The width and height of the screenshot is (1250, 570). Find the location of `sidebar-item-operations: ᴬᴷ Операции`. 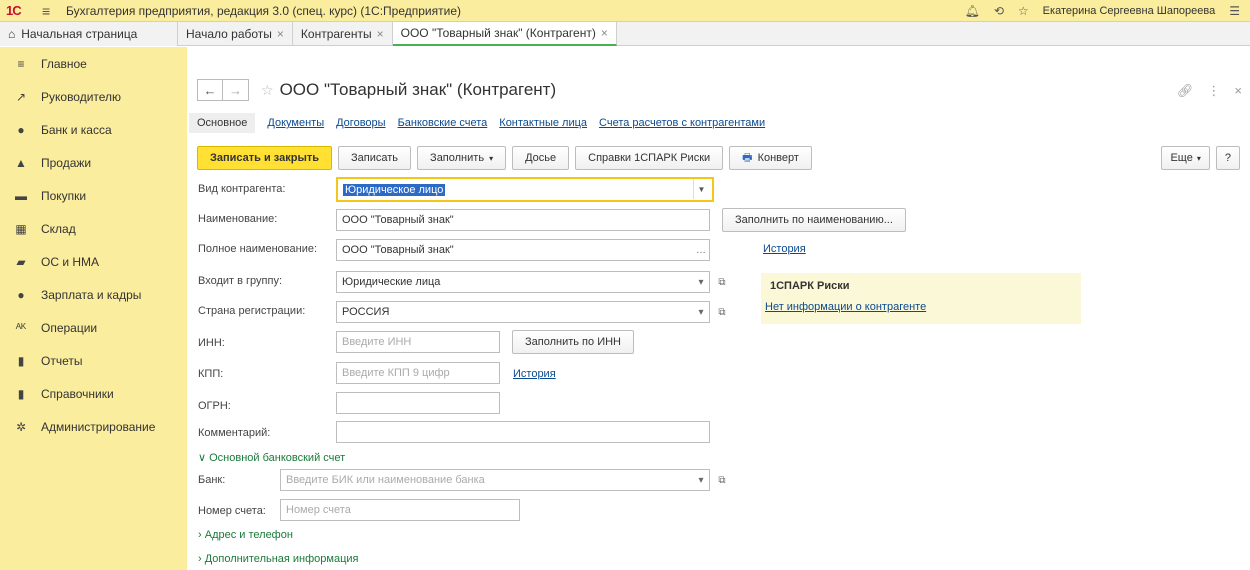

sidebar-item-operations: ᴬᴷ Операции is located at coordinates (93, 327).